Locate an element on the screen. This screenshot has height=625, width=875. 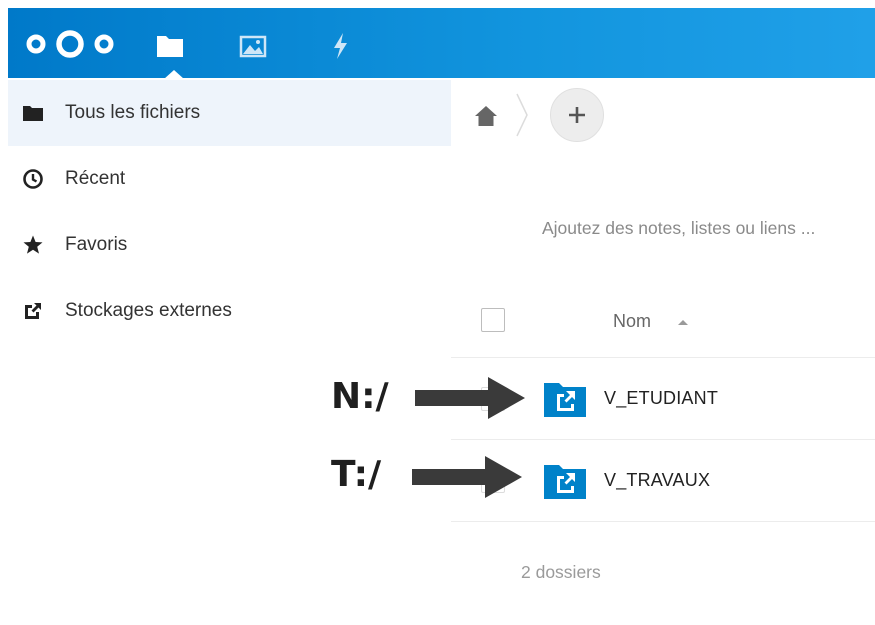
select-all-checkbox is located at coordinates (493, 320).